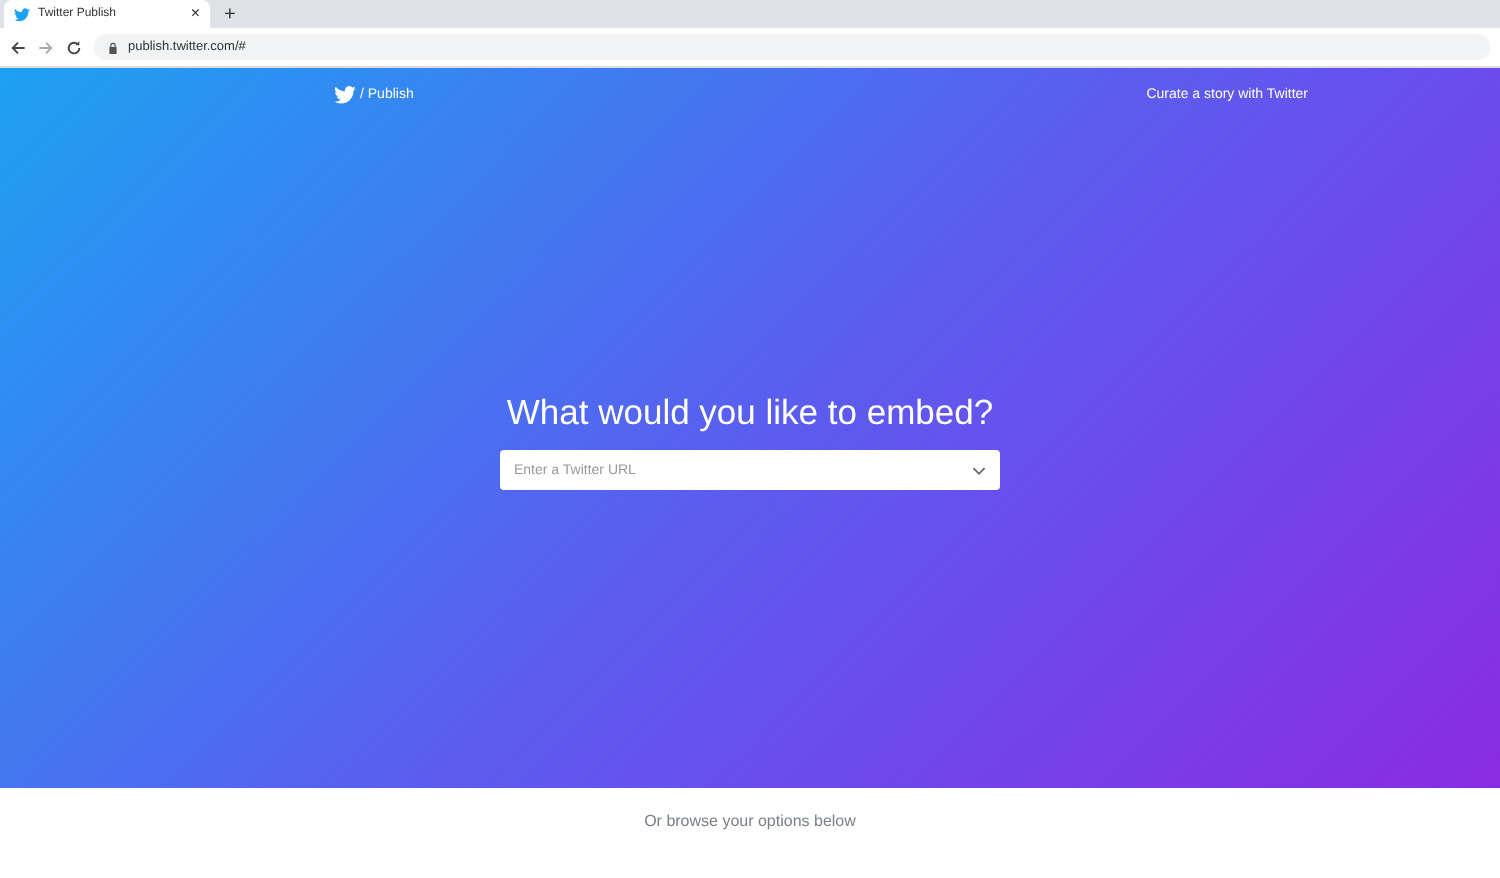  What do you see at coordinates (230, 16) in the screenshot?
I see `new-tab-button: +` at bounding box center [230, 16].